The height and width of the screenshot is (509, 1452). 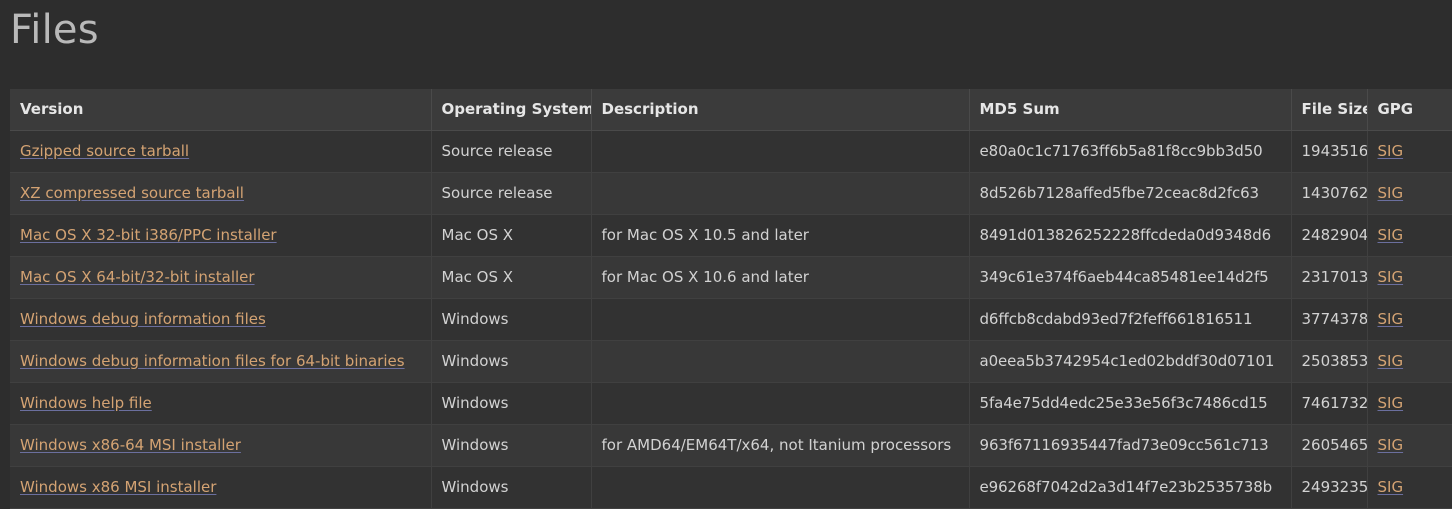 I want to click on cell-description: for Mac OS X 10.5 and later, so click(x=780, y=235).